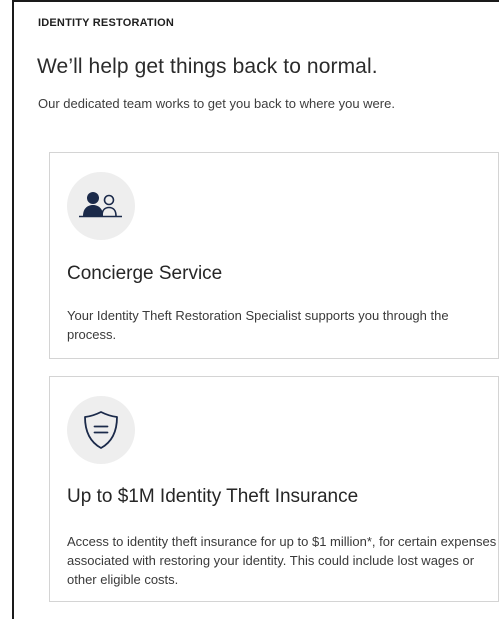 This screenshot has width=499, height=619. What do you see at coordinates (101, 206) in the screenshot?
I see `concierge-people-icon` at bounding box center [101, 206].